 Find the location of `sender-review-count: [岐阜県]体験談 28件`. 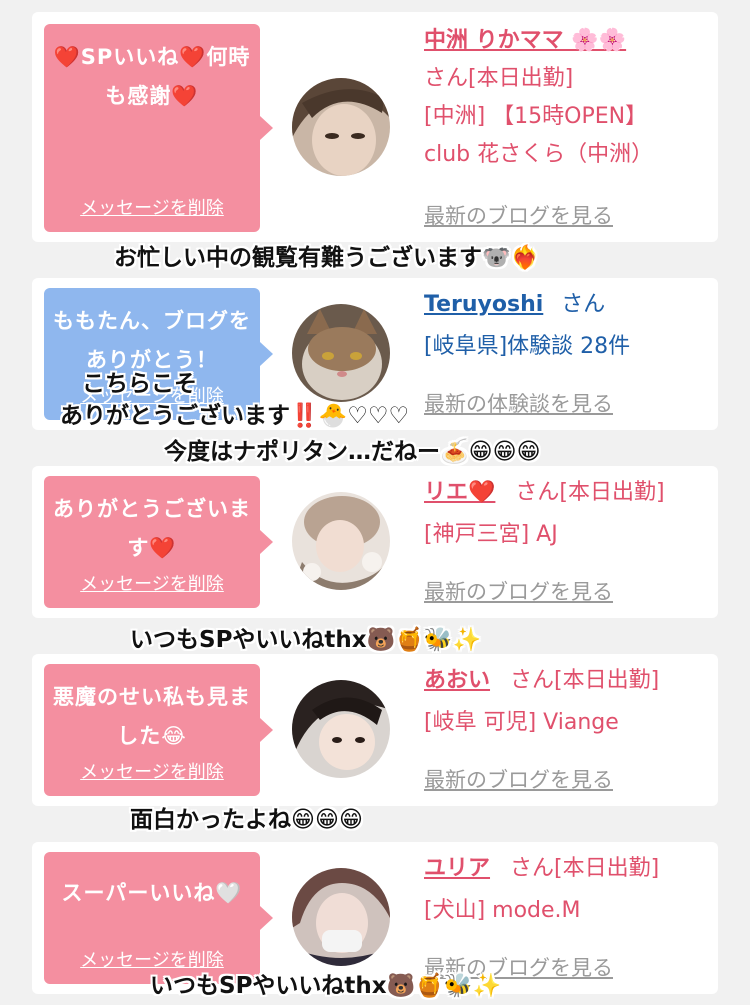

sender-review-count: [岐阜県]体験談 28件 is located at coordinates (527, 346).